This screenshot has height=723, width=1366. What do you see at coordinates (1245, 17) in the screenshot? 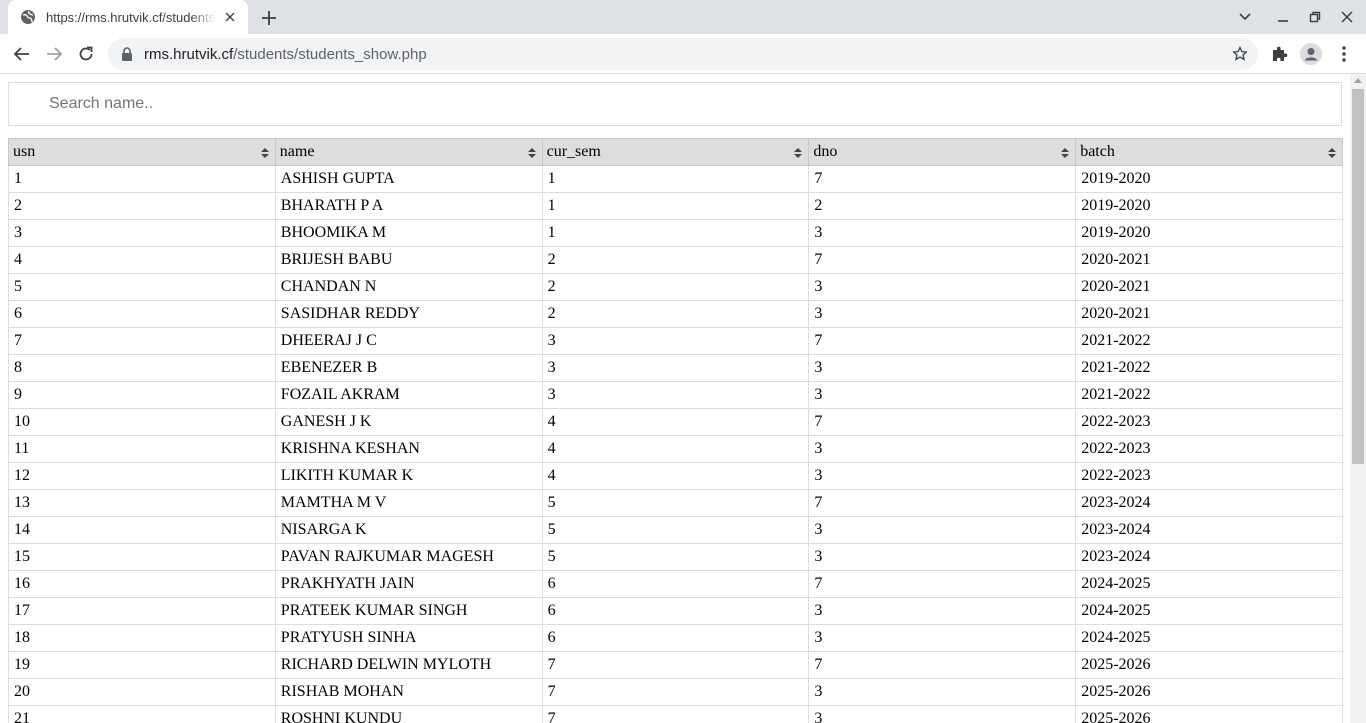
I see `chevron-down-icon` at bounding box center [1245, 17].